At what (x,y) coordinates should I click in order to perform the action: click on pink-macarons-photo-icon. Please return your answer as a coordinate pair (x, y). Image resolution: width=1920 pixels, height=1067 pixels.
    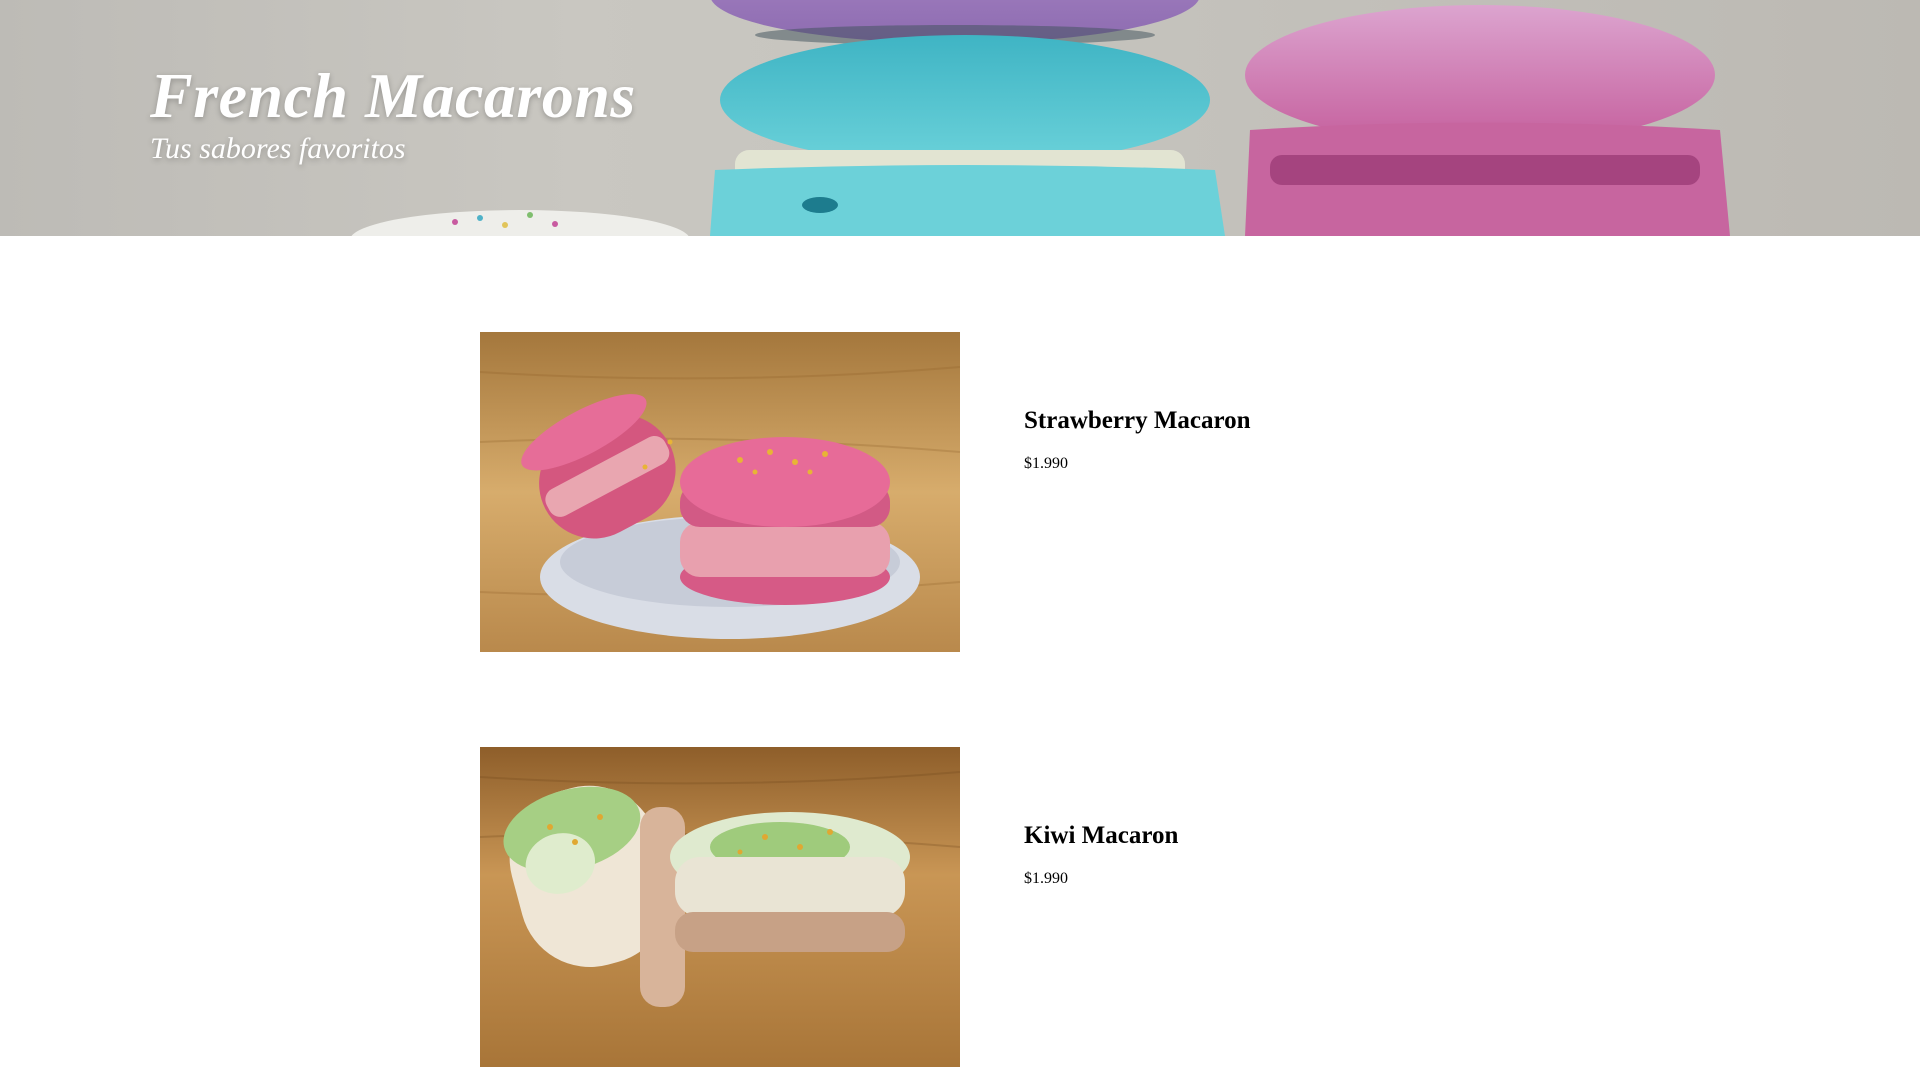
    Looking at the image, I should click on (720, 492).